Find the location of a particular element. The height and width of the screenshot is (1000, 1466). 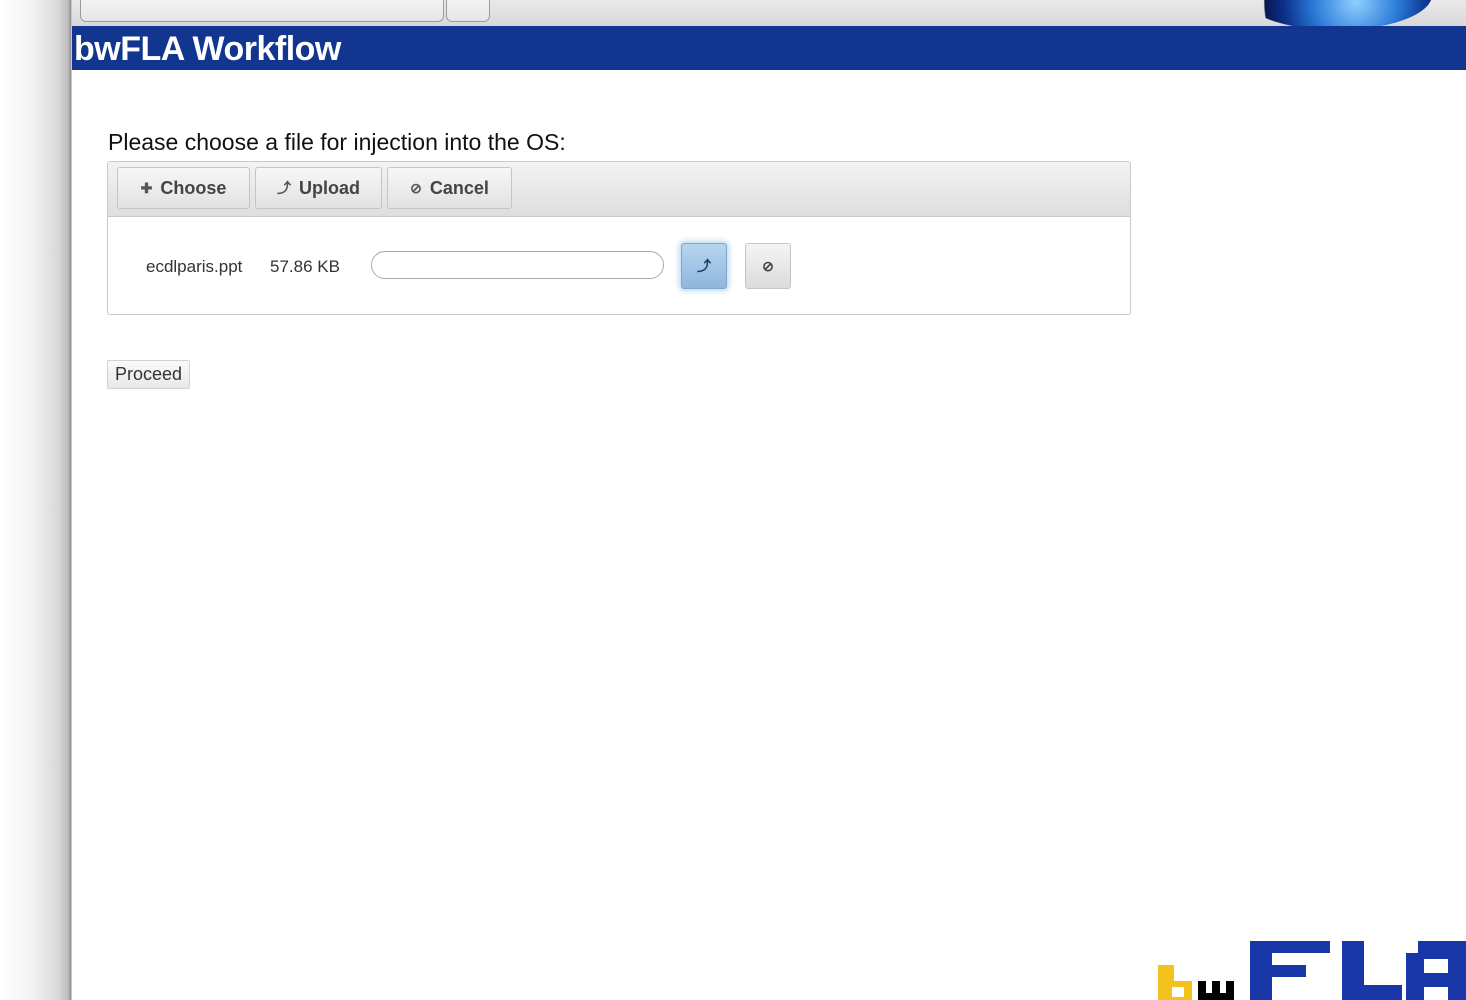

corner-logo-image is located at coordinates (1337, 13).